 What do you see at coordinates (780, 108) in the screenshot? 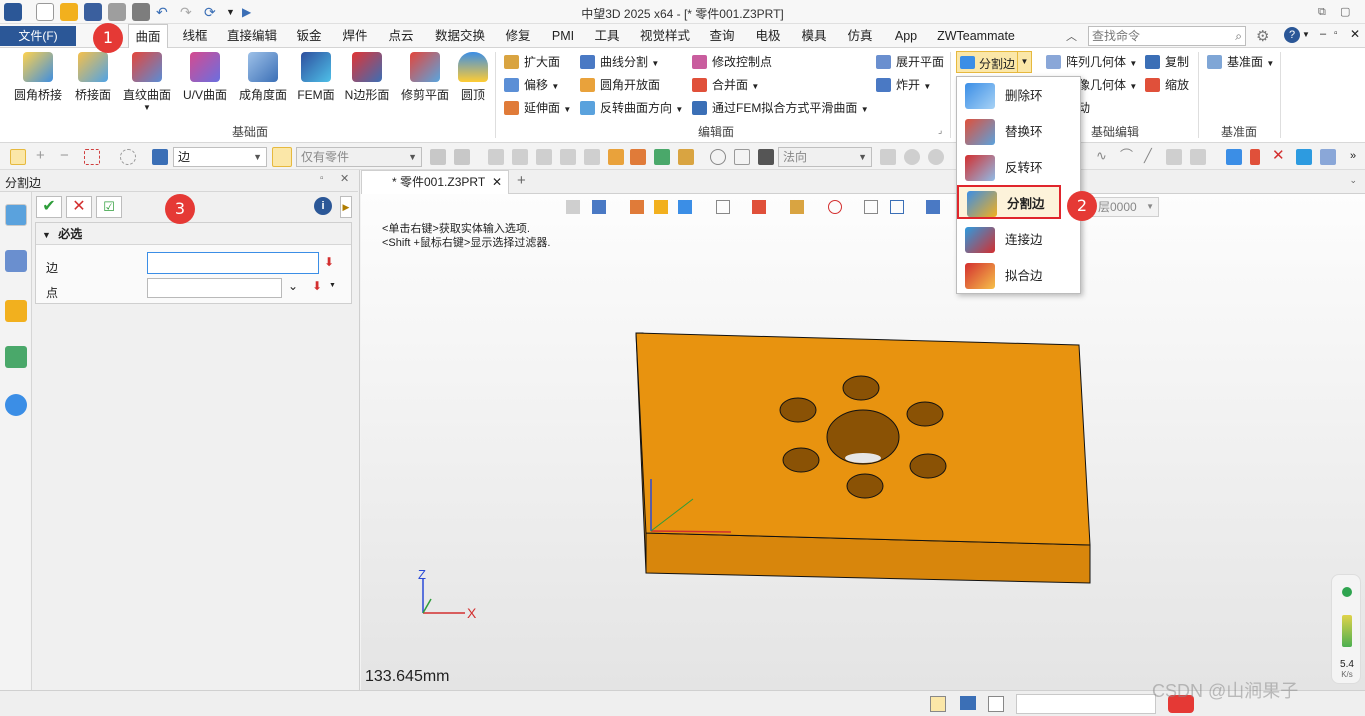
I see `fem-smooth-surface-button: 通过FEM拟合方式平滑曲面 ▼` at bounding box center [780, 108].